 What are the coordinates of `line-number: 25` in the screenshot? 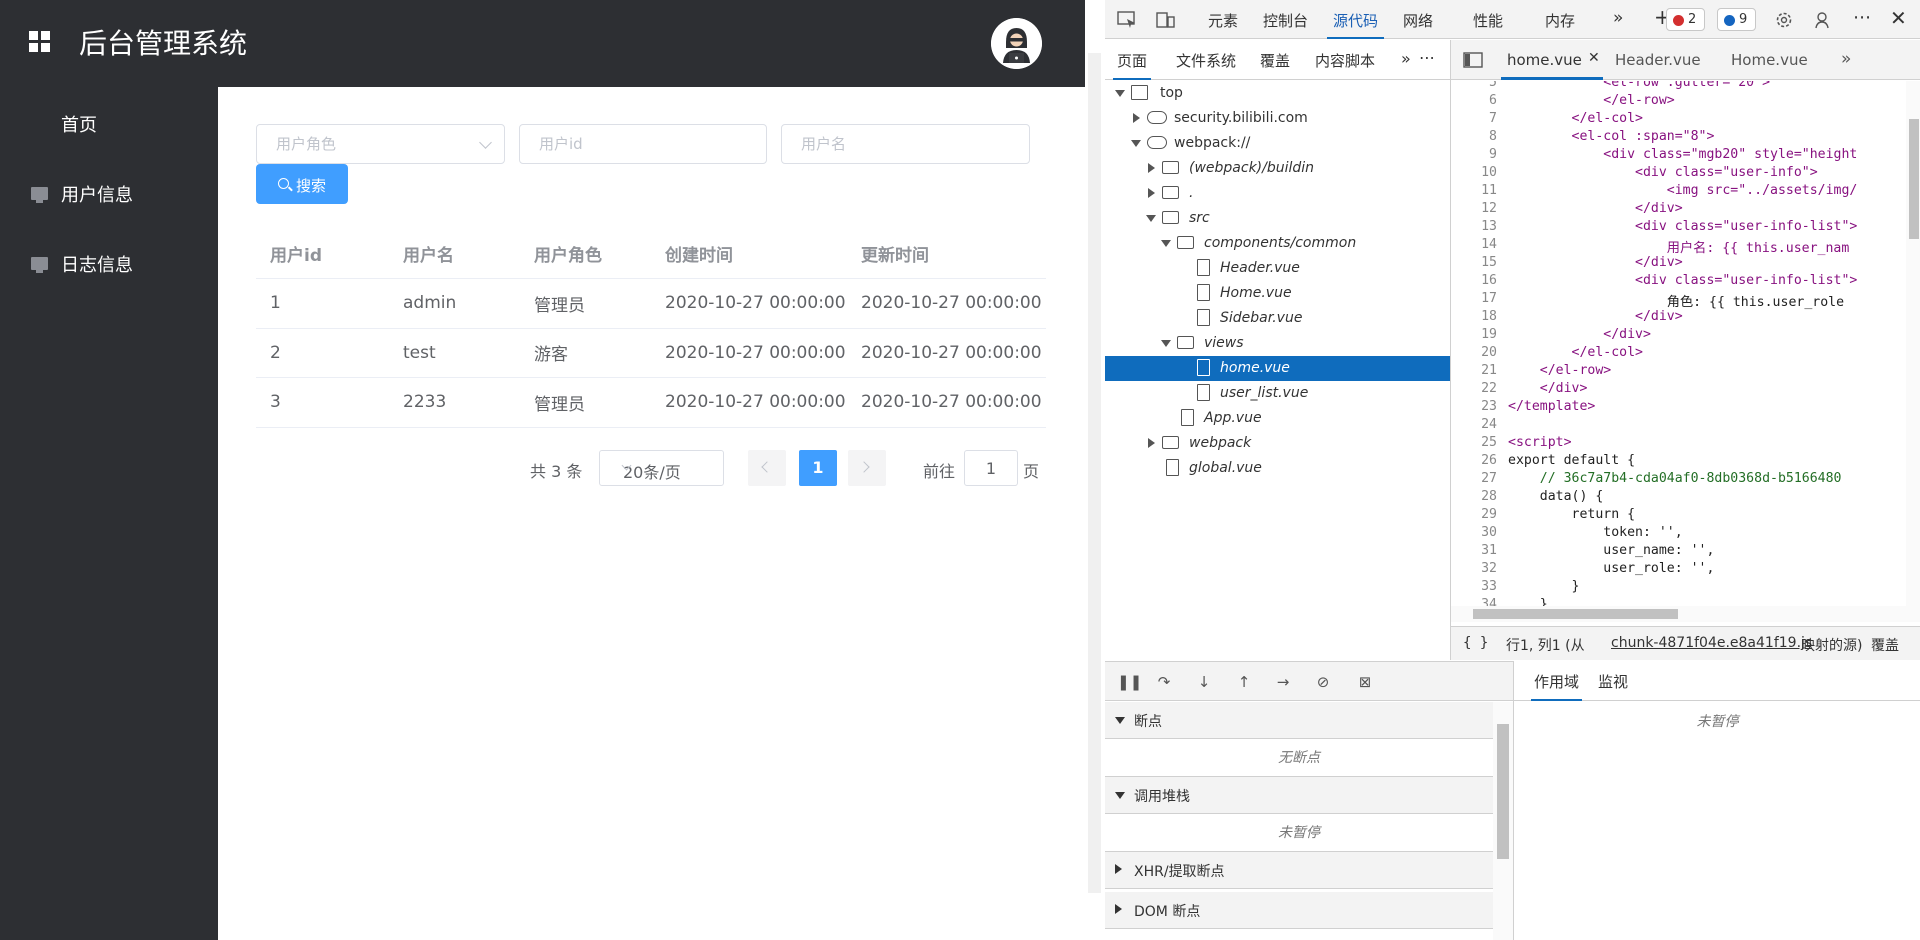 It's located at (1474, 442).